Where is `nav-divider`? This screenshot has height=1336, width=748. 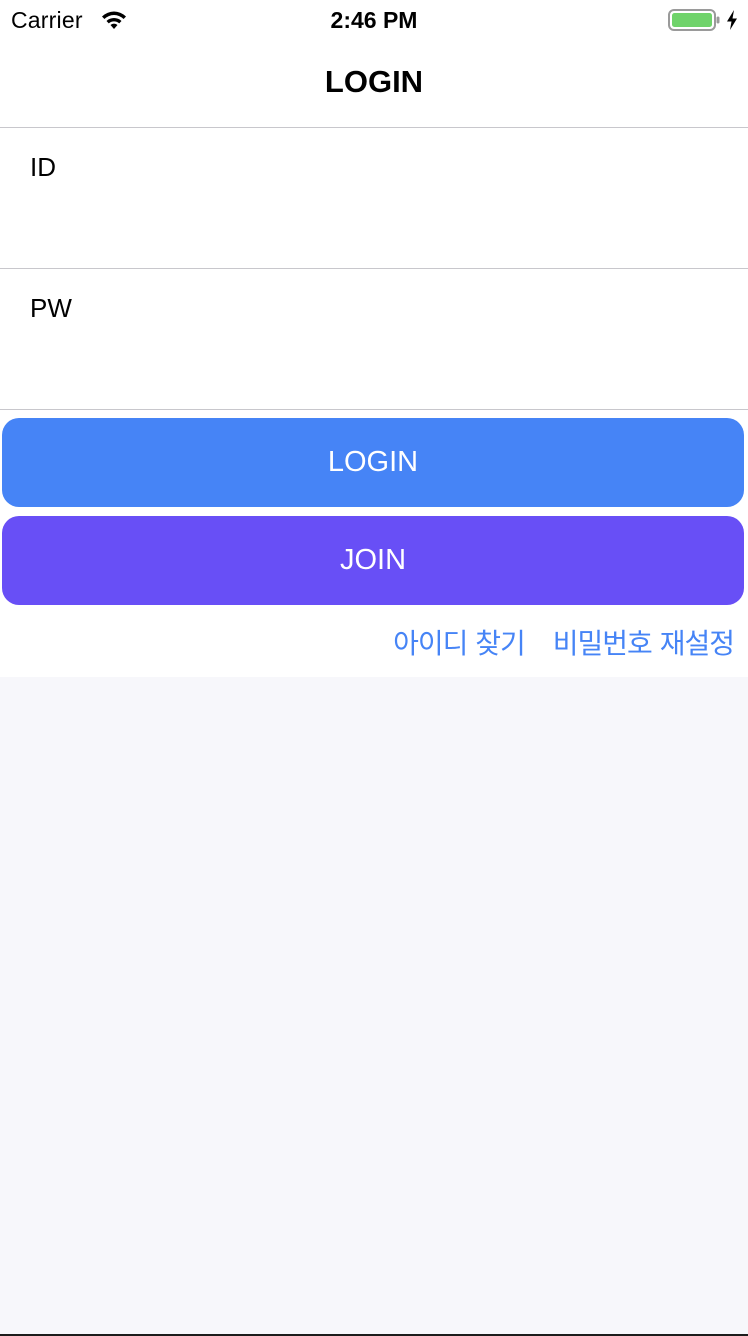
nav-divider is located at coordinates (374, 127).